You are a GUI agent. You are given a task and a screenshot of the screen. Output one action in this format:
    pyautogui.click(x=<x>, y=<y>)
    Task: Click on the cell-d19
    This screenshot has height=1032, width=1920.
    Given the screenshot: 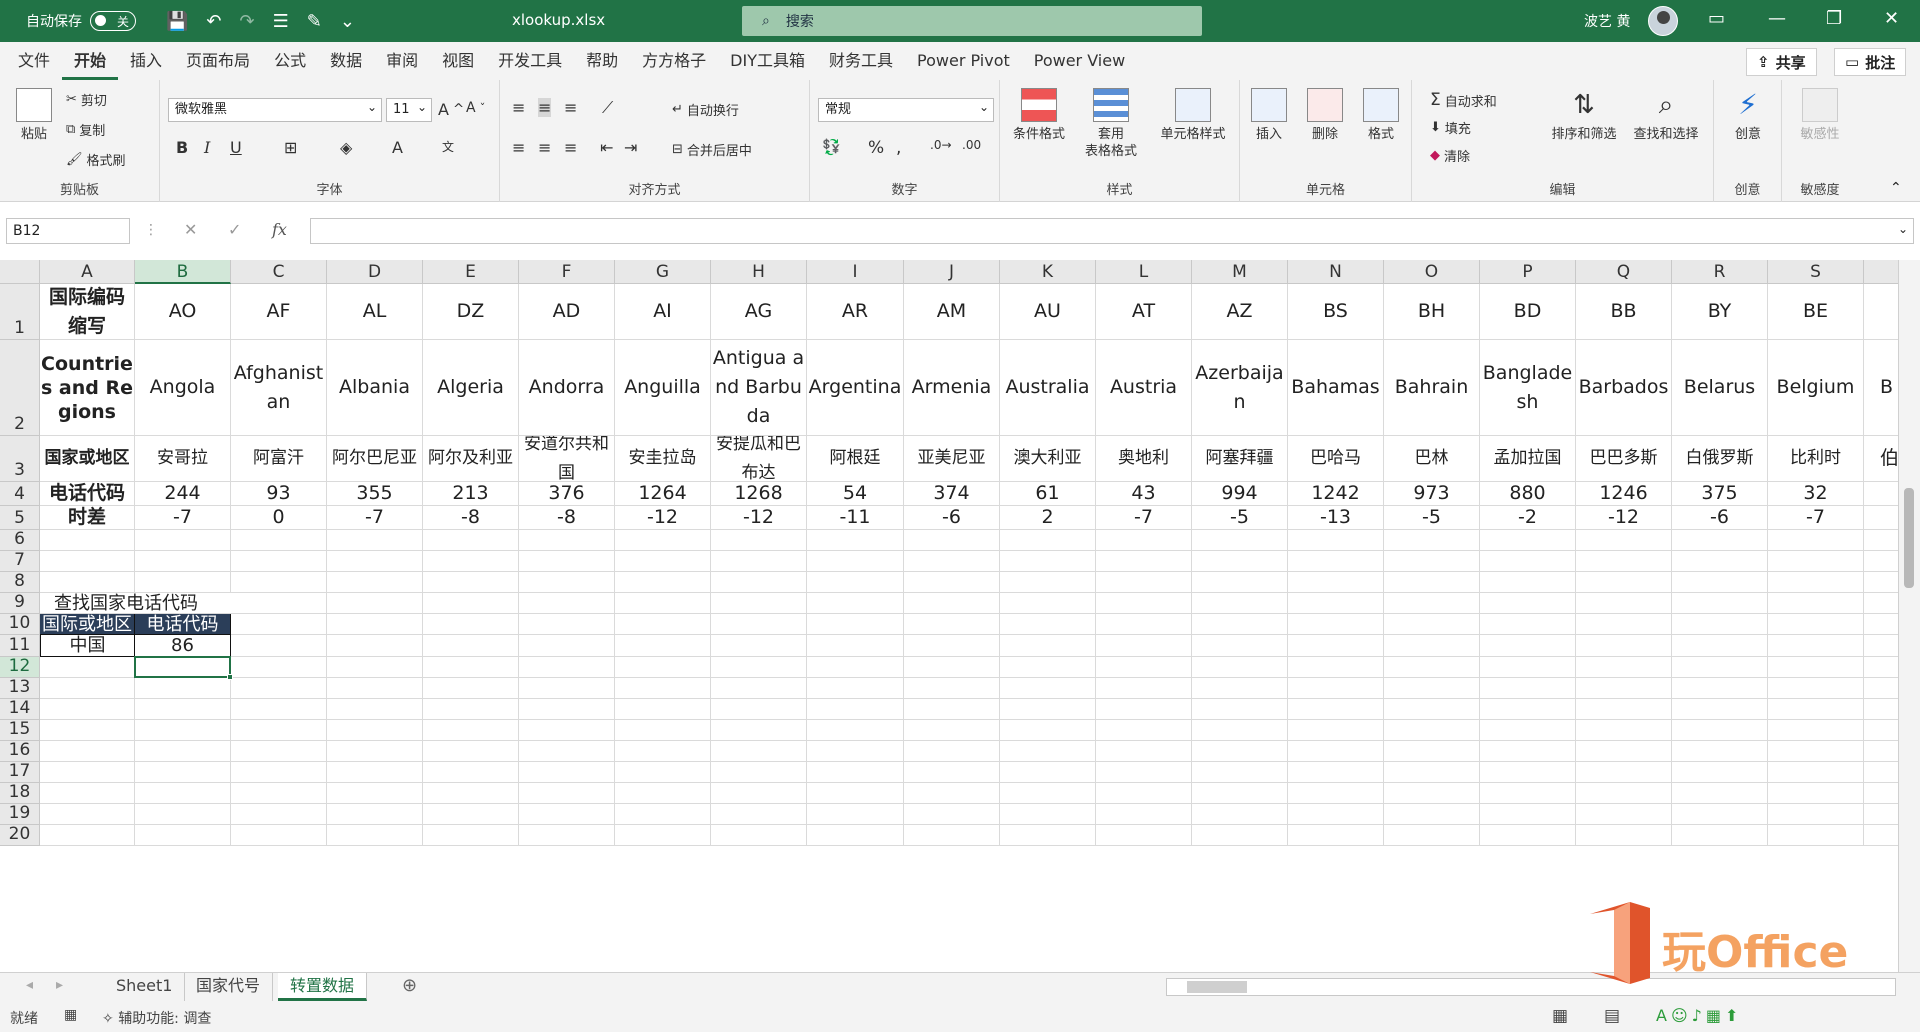 What is the action you would take?
    pyautogui.click(x=375, y=814)
    